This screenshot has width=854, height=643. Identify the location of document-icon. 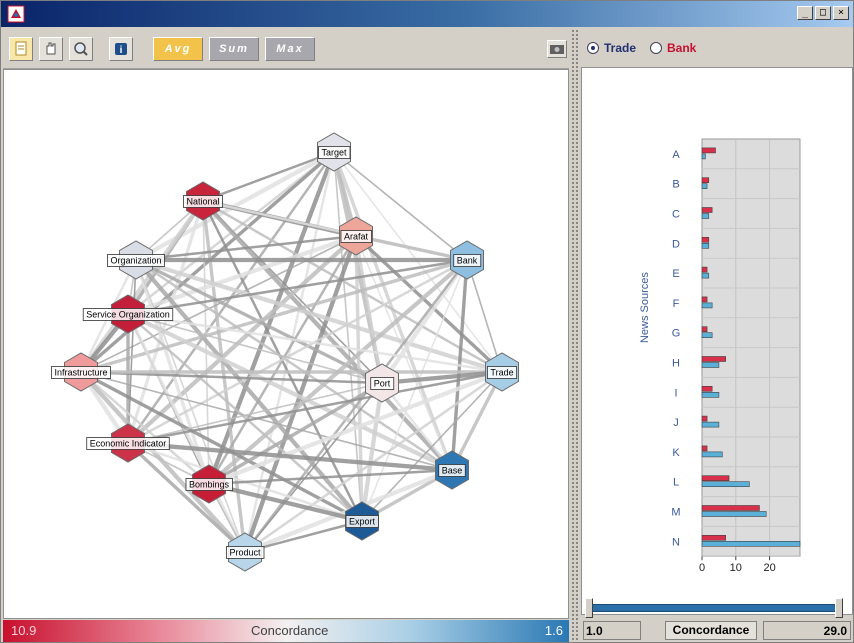
(21, 48).